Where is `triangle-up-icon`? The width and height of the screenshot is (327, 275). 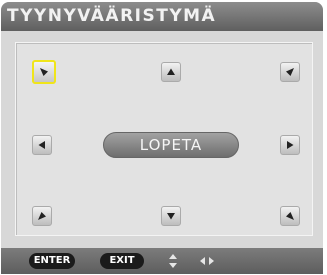
triangle-up-icon is located at coordinates (171, 71).